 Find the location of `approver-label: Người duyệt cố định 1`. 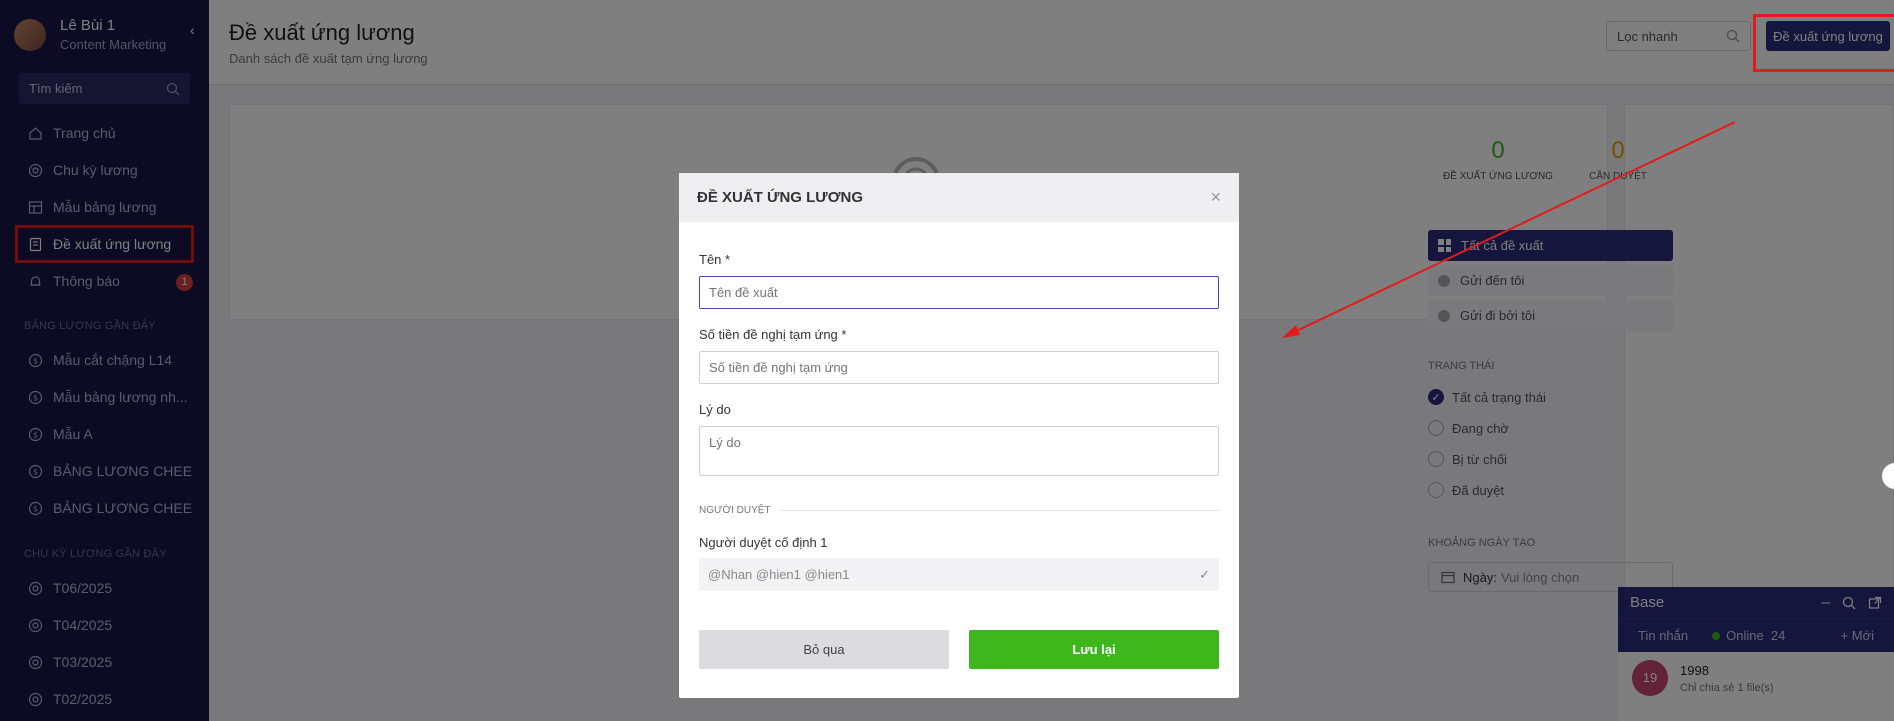

approver-label: Người duyệt cố định 1 is located at coordinates (763, 542).